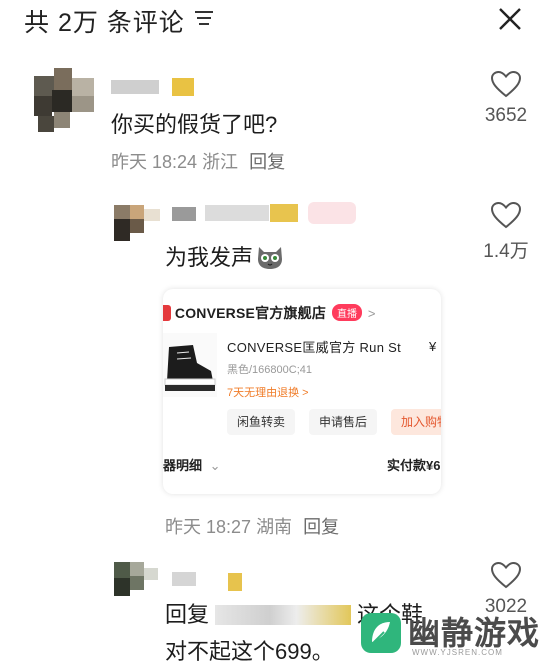  I want to click on sneaker-product-image, so click(190, 365).